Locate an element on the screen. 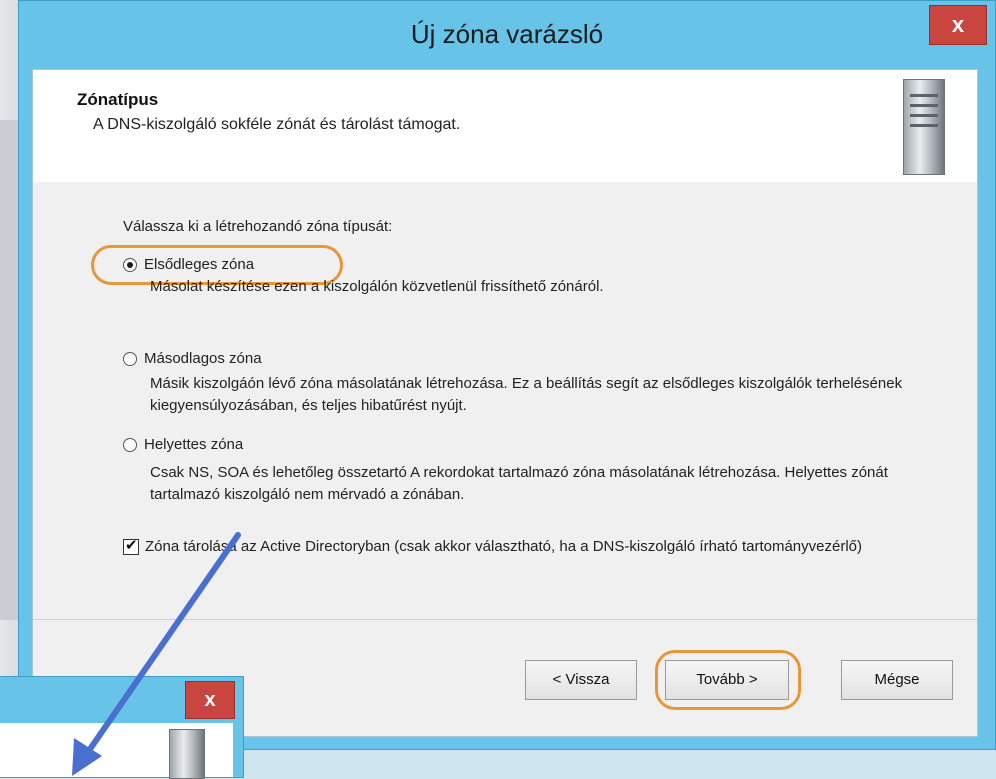 Image resolution: width=996 pixels, height=779 pixels. stub-zone-radio: Helyettes zóna is located at coordinates (183, 444).